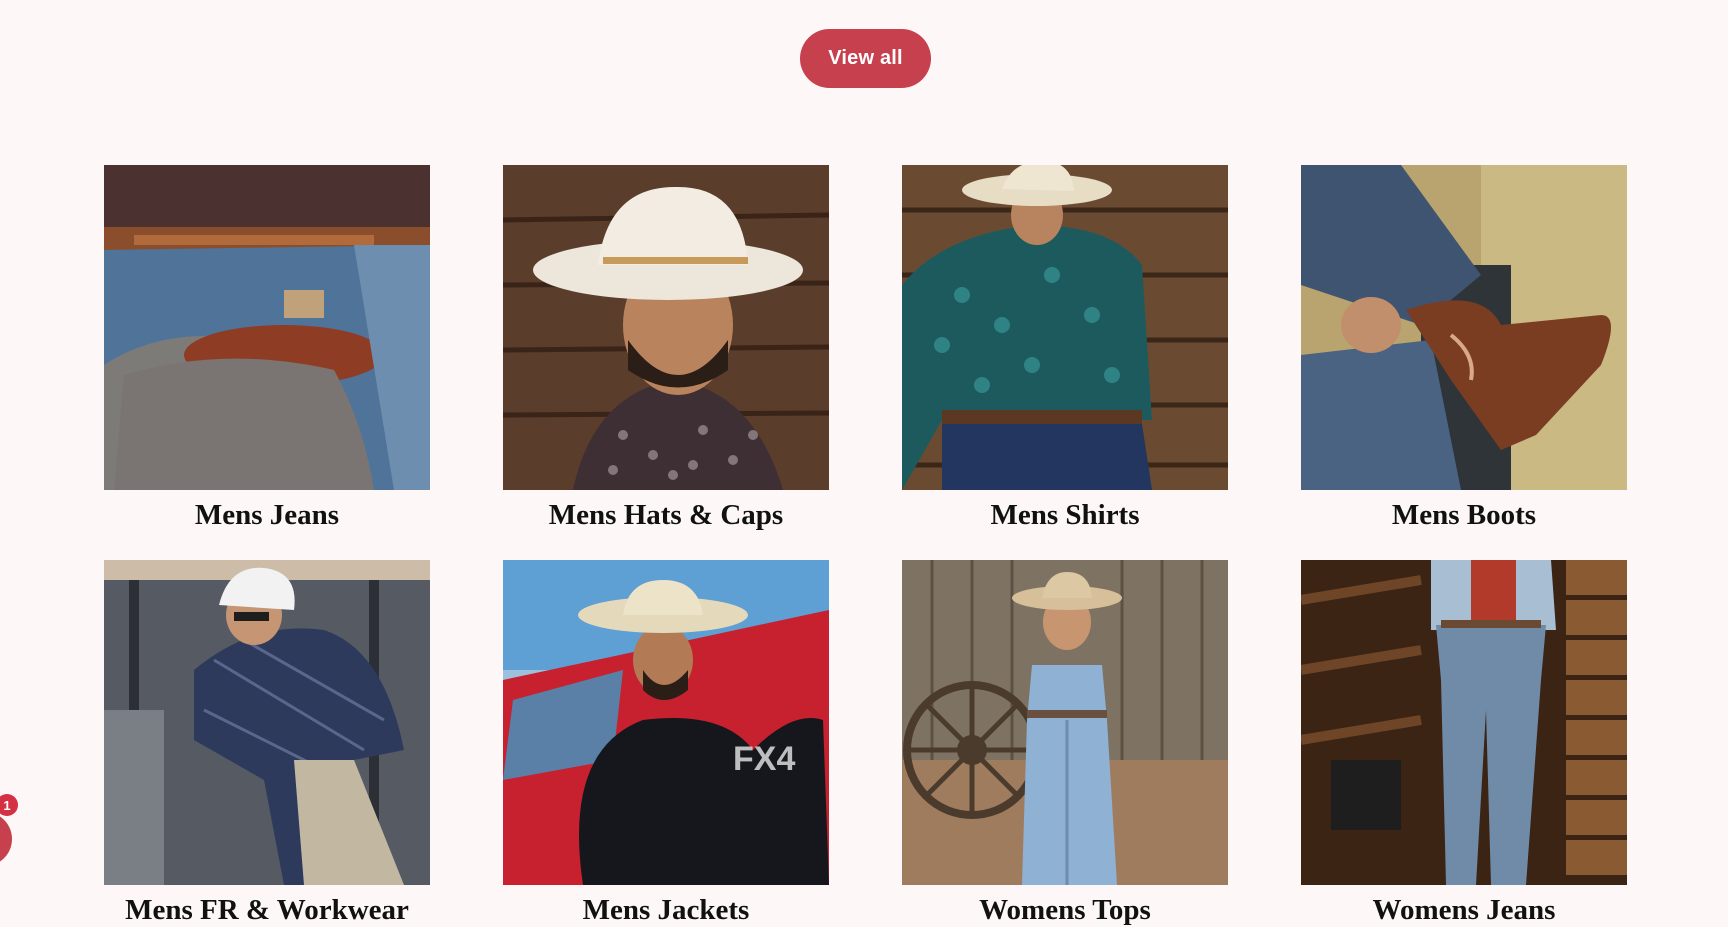 The width and height of the screenshot is (1728, 927). I want to click on collection-image-mens-shirts, so click(1065, 327).